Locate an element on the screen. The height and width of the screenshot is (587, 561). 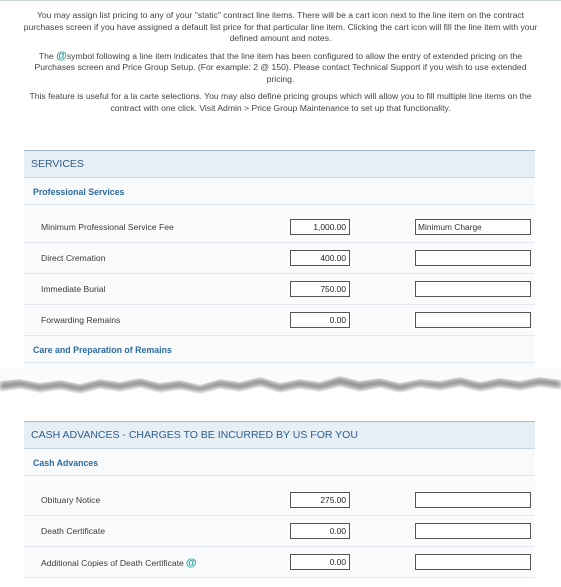
amount-input: 275.00 is located at coordinates (320, 500).